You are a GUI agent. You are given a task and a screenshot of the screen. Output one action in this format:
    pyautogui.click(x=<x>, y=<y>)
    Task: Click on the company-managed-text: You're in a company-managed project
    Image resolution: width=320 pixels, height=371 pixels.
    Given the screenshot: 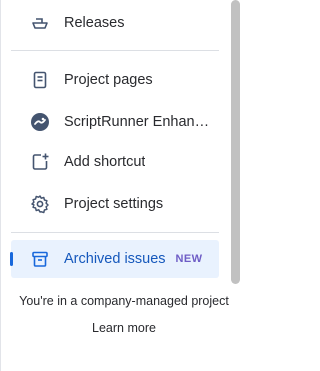 What is the action you would take?
    pyautogui.click(x=124, y=301)
    